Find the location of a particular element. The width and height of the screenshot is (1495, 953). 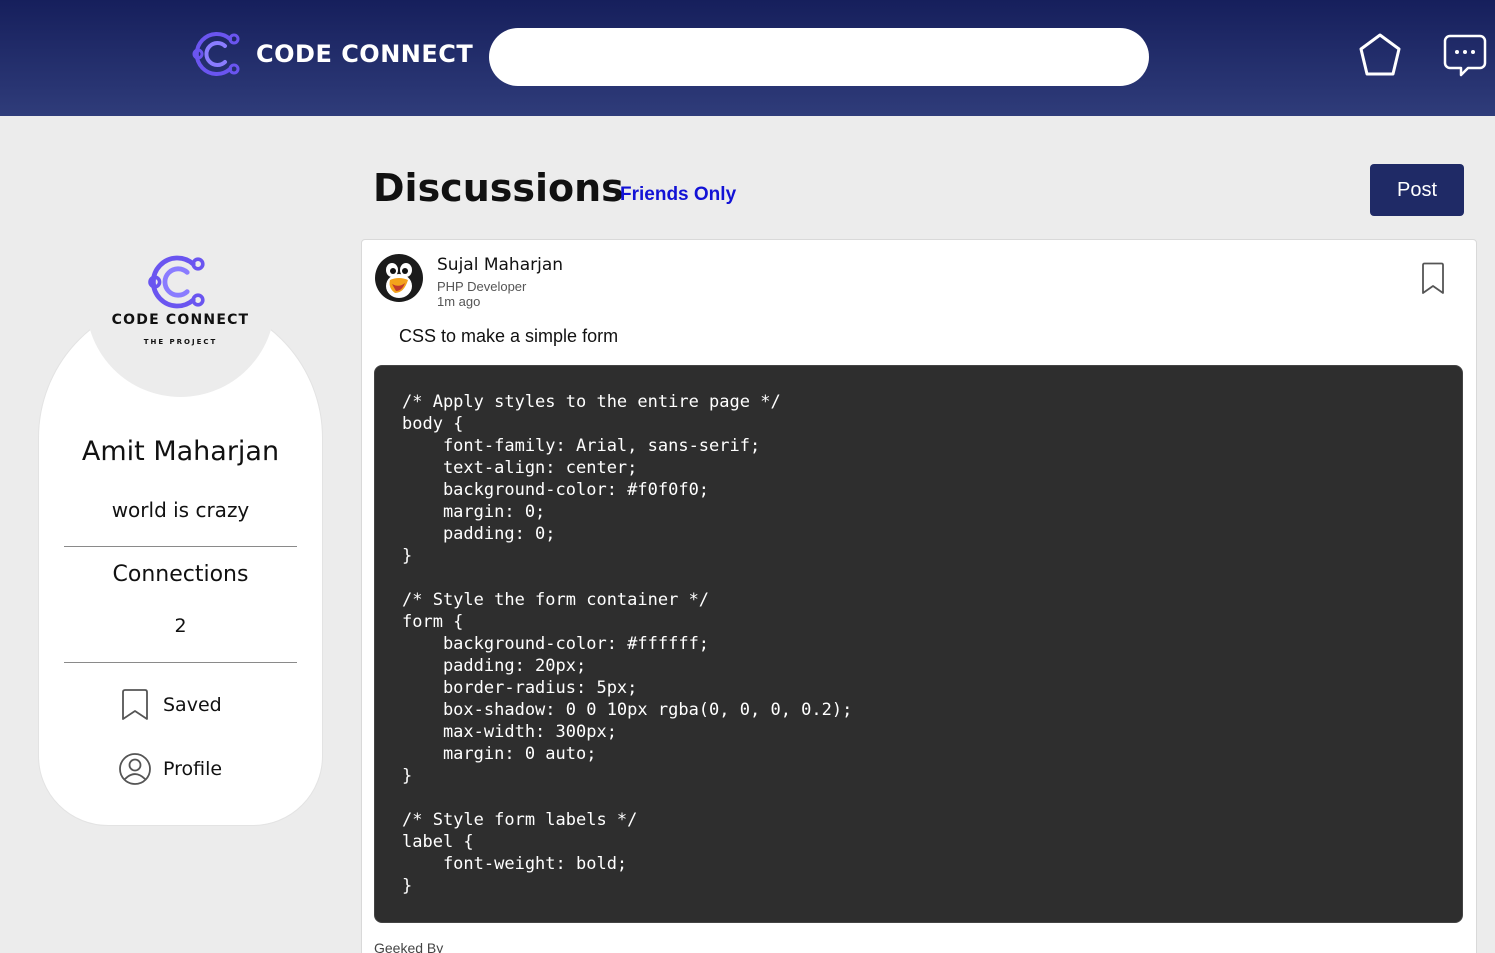

sidebar-item-profile: Profile is located at coordinates (170, 769).